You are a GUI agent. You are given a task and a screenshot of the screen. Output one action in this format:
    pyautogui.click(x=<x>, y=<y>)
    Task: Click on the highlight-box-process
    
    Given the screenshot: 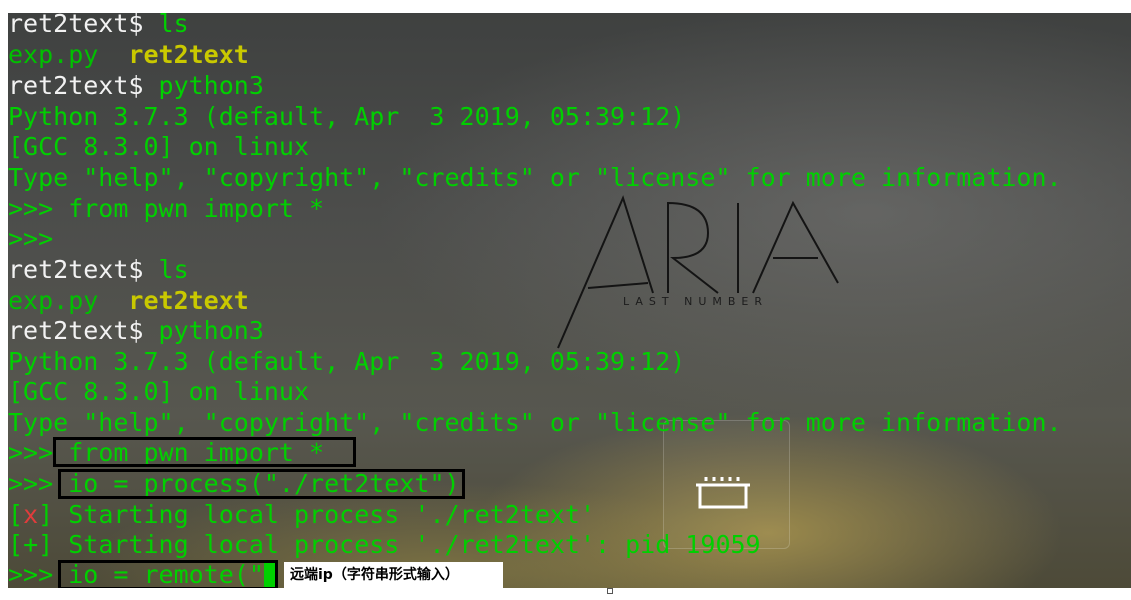 What is the action you would take?
    pyautogui.click(x=261, y=484)
    